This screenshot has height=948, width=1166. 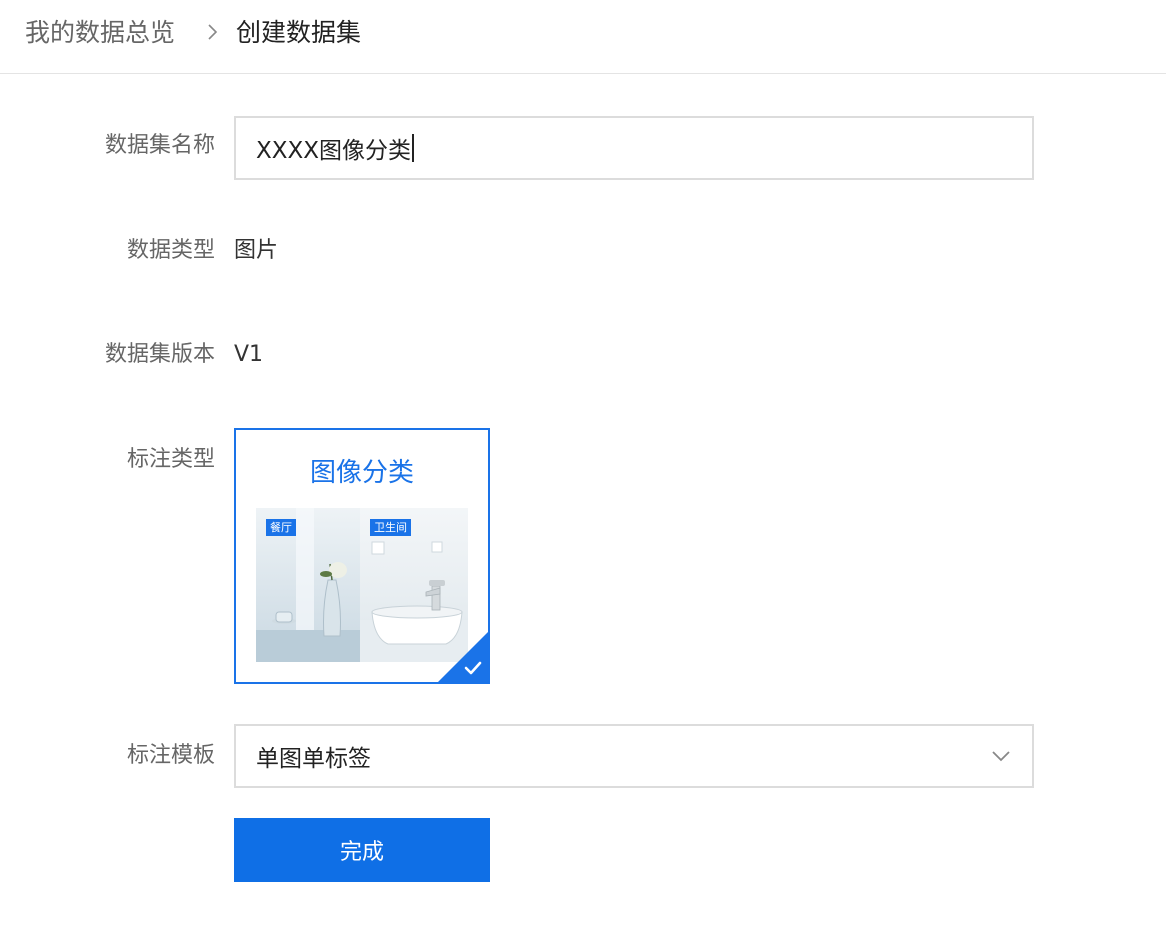 What do you see at coordinates (249, 354) in the screenshot?
I see `dataset-version-value: V1` at bounding box center [249, 354].